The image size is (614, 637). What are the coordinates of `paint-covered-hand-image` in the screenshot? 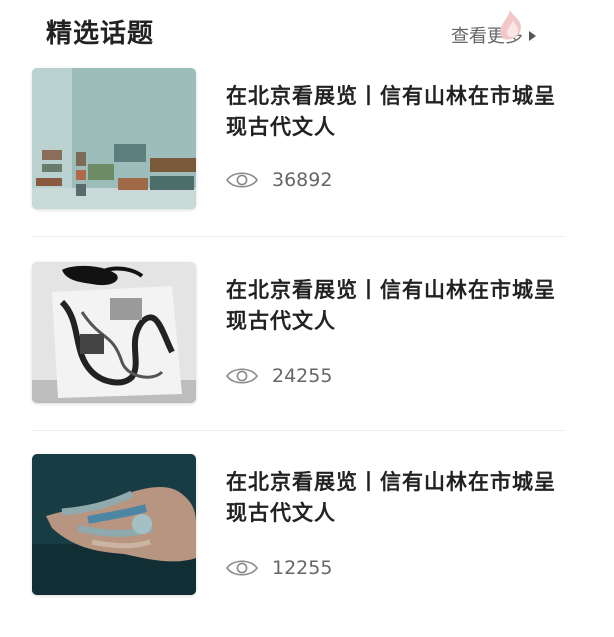 It's located at (114, 524).